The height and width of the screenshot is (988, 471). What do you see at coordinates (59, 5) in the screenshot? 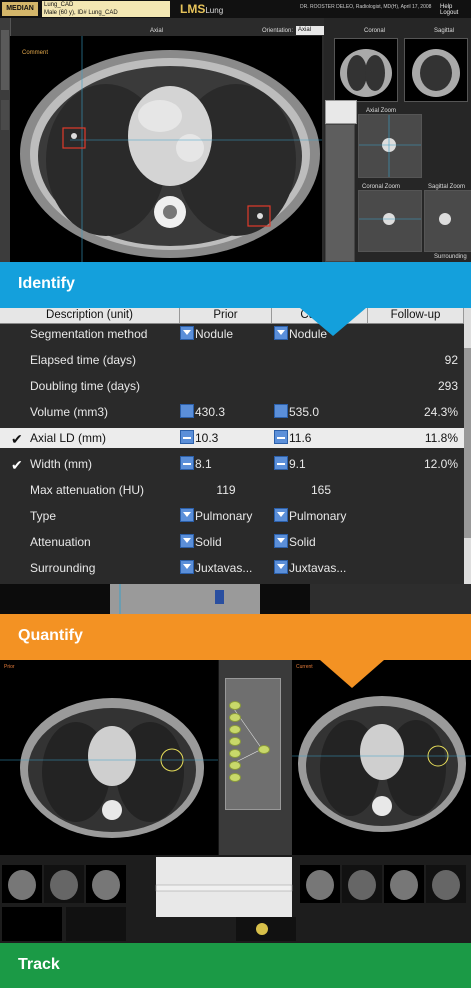
I see `patient-name: Lung_CAD` at bounding box center [59, 5].